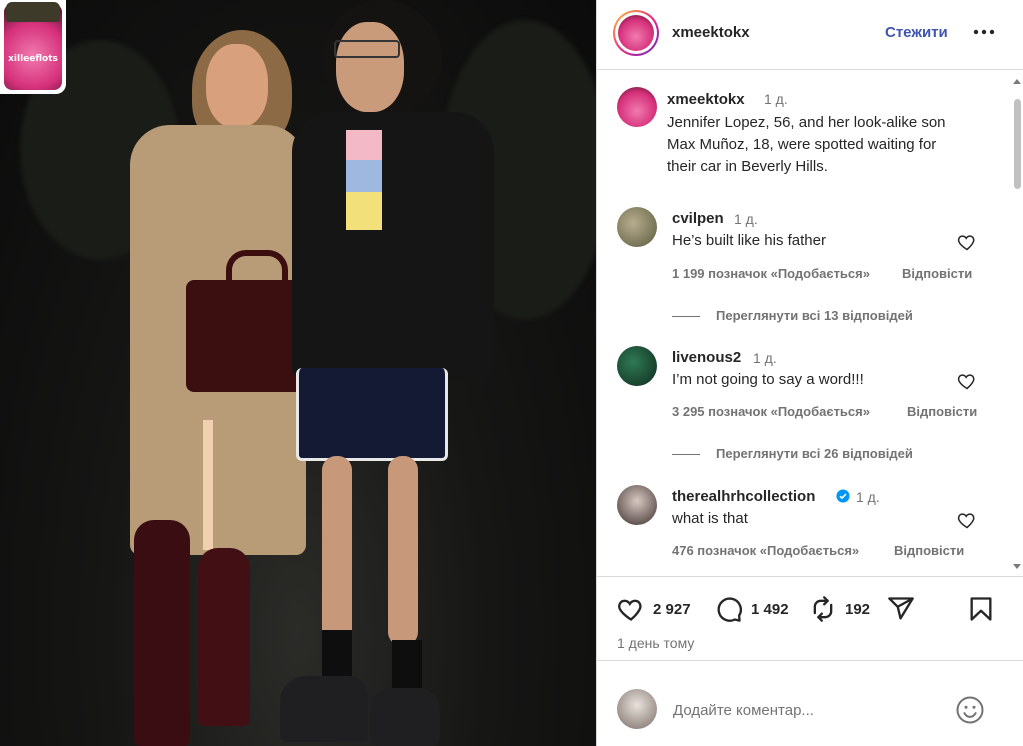 The image size is (1023, 746). I want to click on emoji-icon, so click(970, 710).